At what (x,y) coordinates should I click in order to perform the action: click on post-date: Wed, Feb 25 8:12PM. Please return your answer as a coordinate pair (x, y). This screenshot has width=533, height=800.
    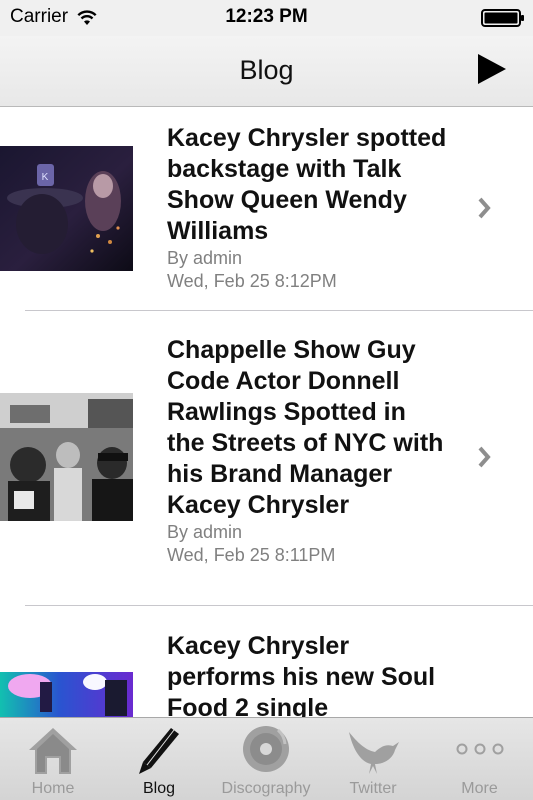
    Looking at the image, I should click on (252, 281).